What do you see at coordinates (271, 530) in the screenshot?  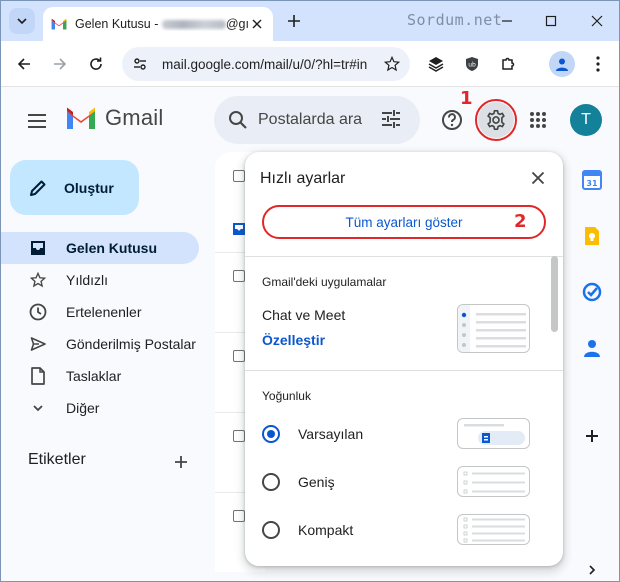 I see `radio-compact` at bounding box center [271, 530].